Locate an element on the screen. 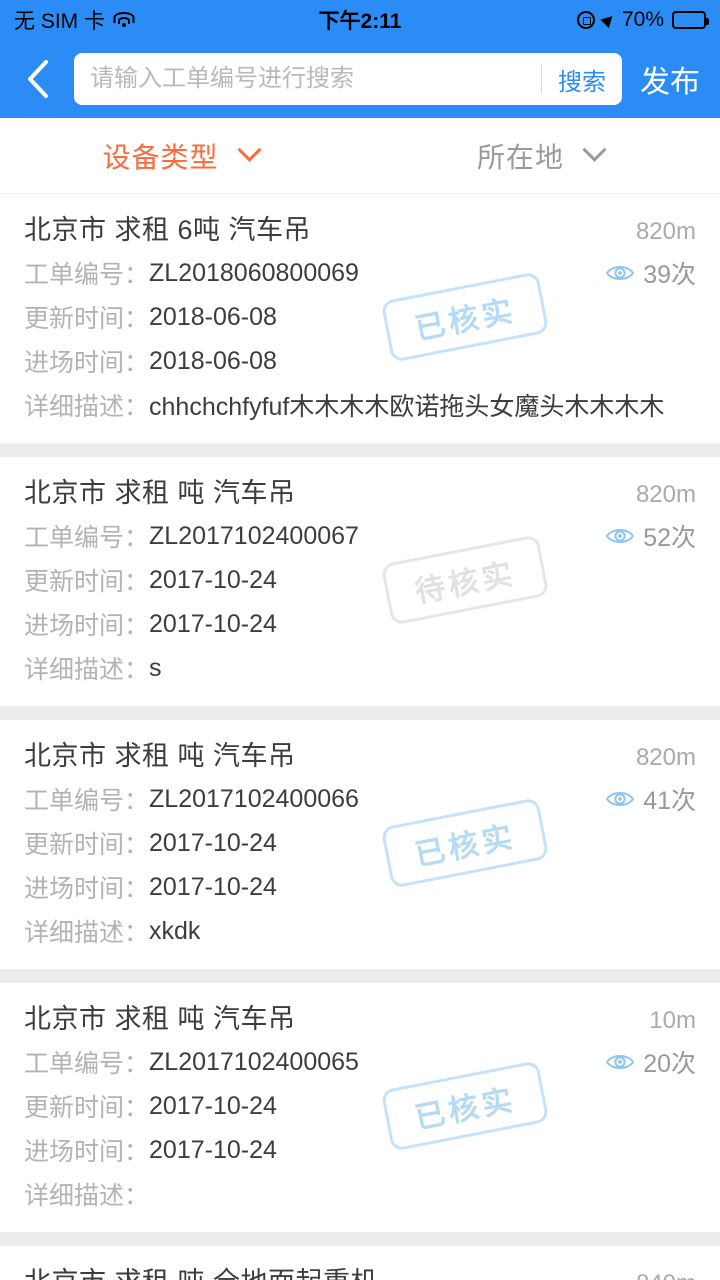 This screenshot has height=1280, width=720. card-title: 北京市 求租 吨 全地面起重机 is located at coordinates (201, 1270).